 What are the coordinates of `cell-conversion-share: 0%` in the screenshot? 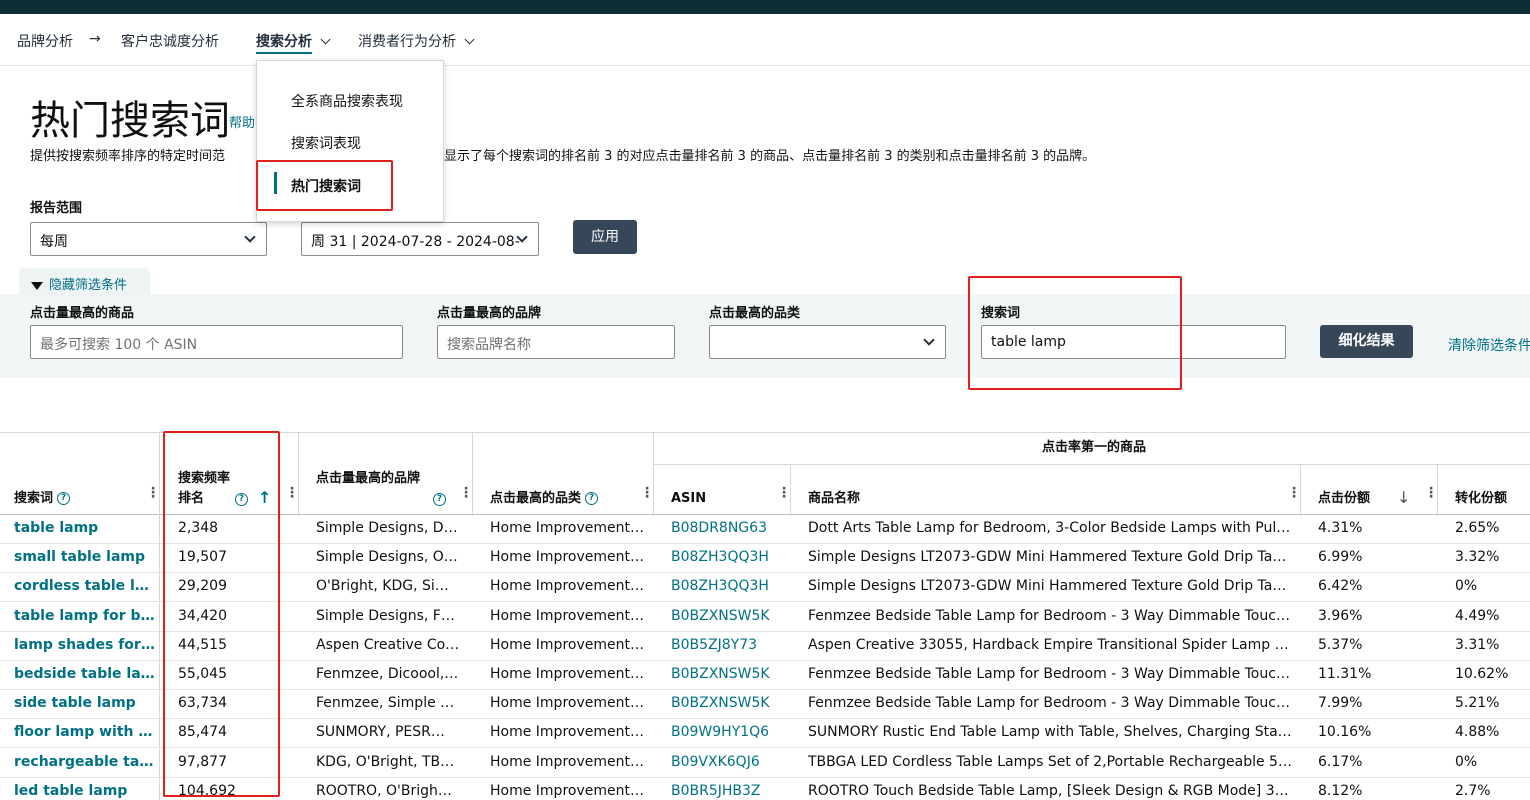 It's located at (1466, 586).